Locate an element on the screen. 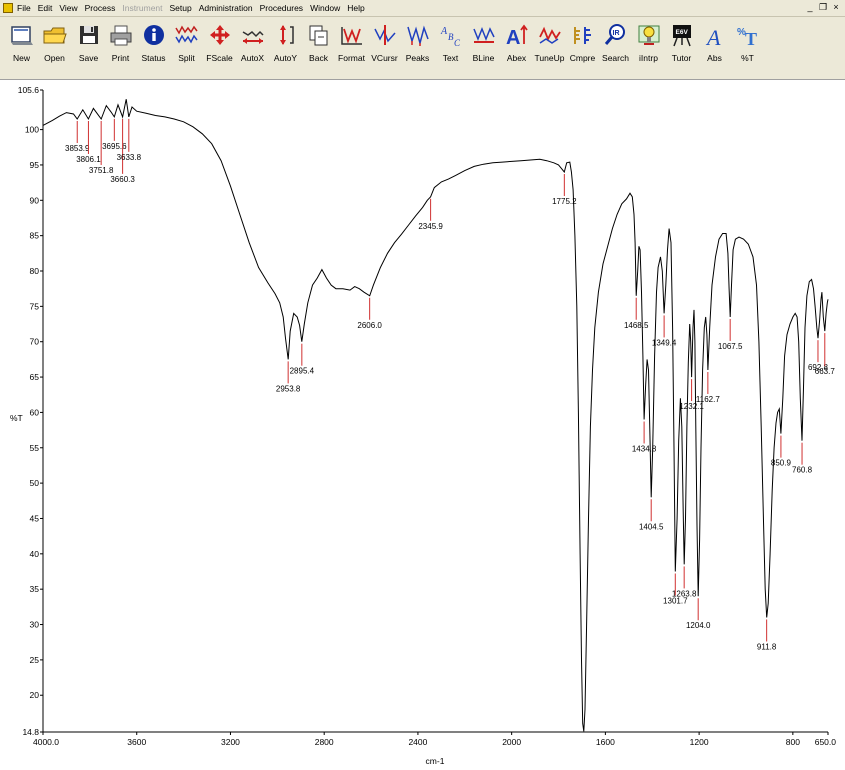  y-tick-label: 25 is located at coordinates (35, 660).